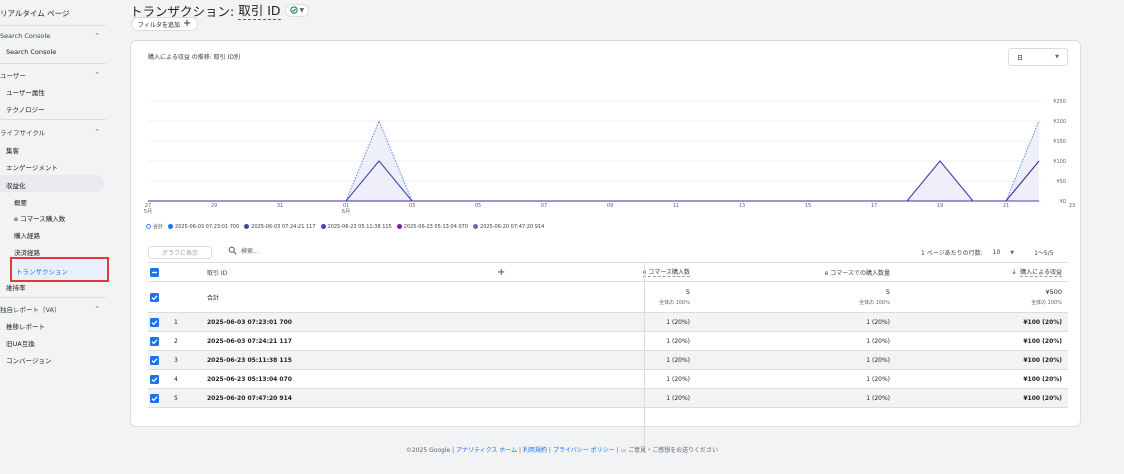  What do you see at coordinates (501, 272) in the screenshot?
I see `add-dimension-icon: +` at bounding box center [501, 272].